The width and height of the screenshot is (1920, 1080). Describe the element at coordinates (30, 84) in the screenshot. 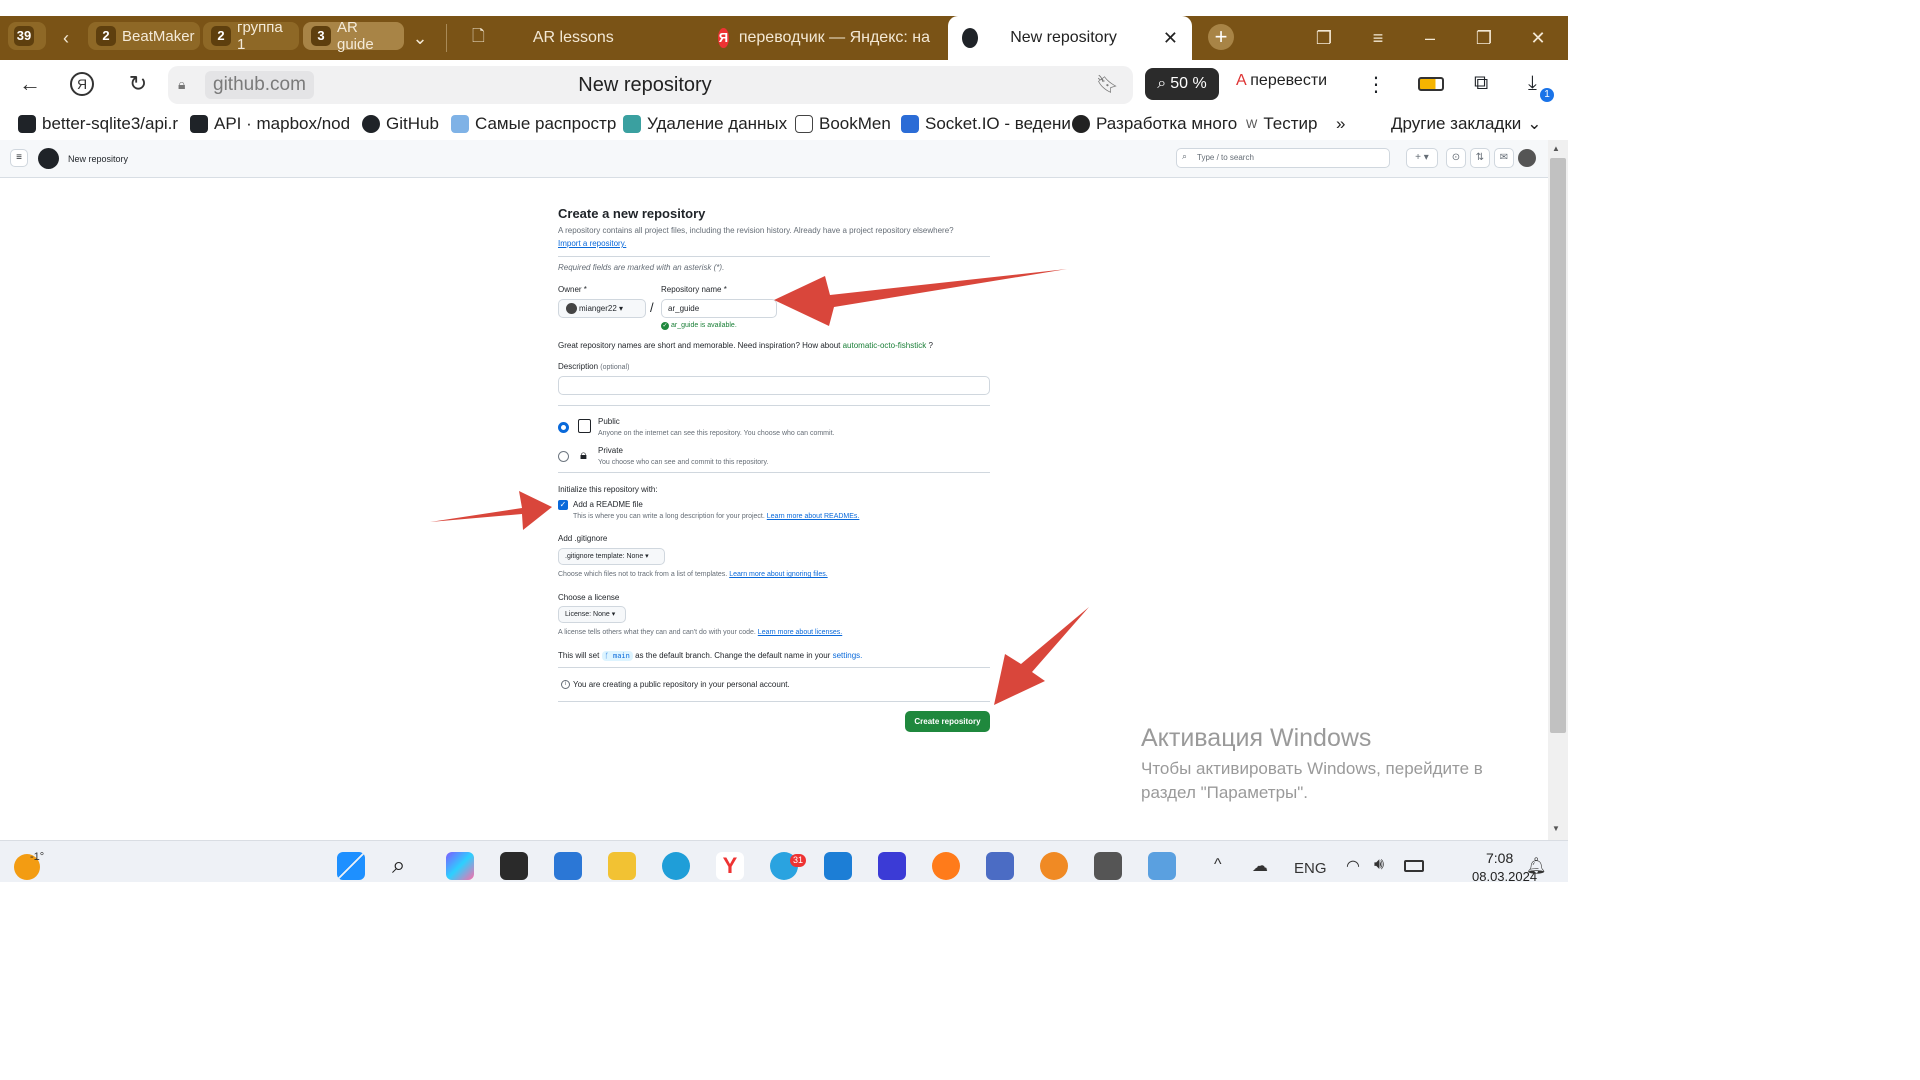

I see `back-icon: ←` at that location.